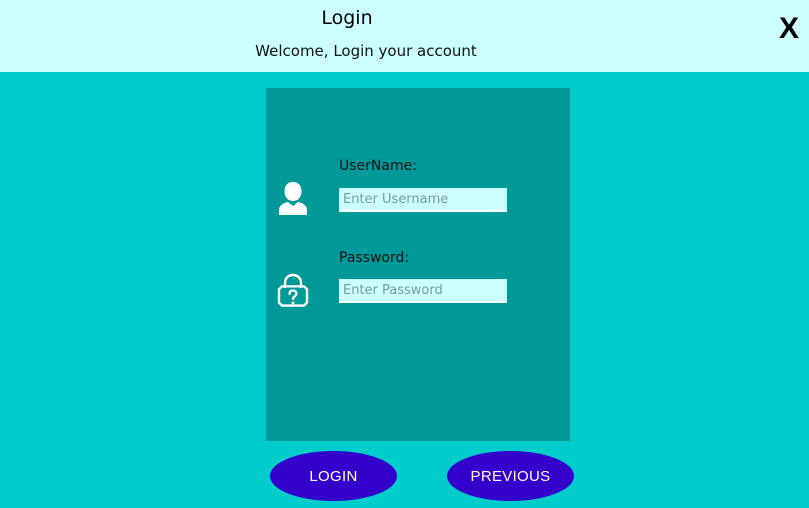  What do you see at coordinates (378, 166) in the screenshot?
I see `username-label: UserName:` at bounding box center [378, 166].